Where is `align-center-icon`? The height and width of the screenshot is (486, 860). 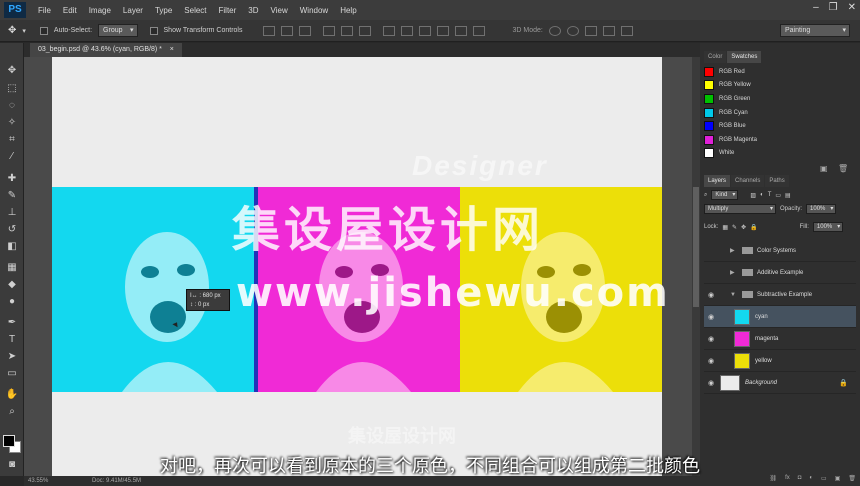 align-center-icon is located at coordinates (346, 30).